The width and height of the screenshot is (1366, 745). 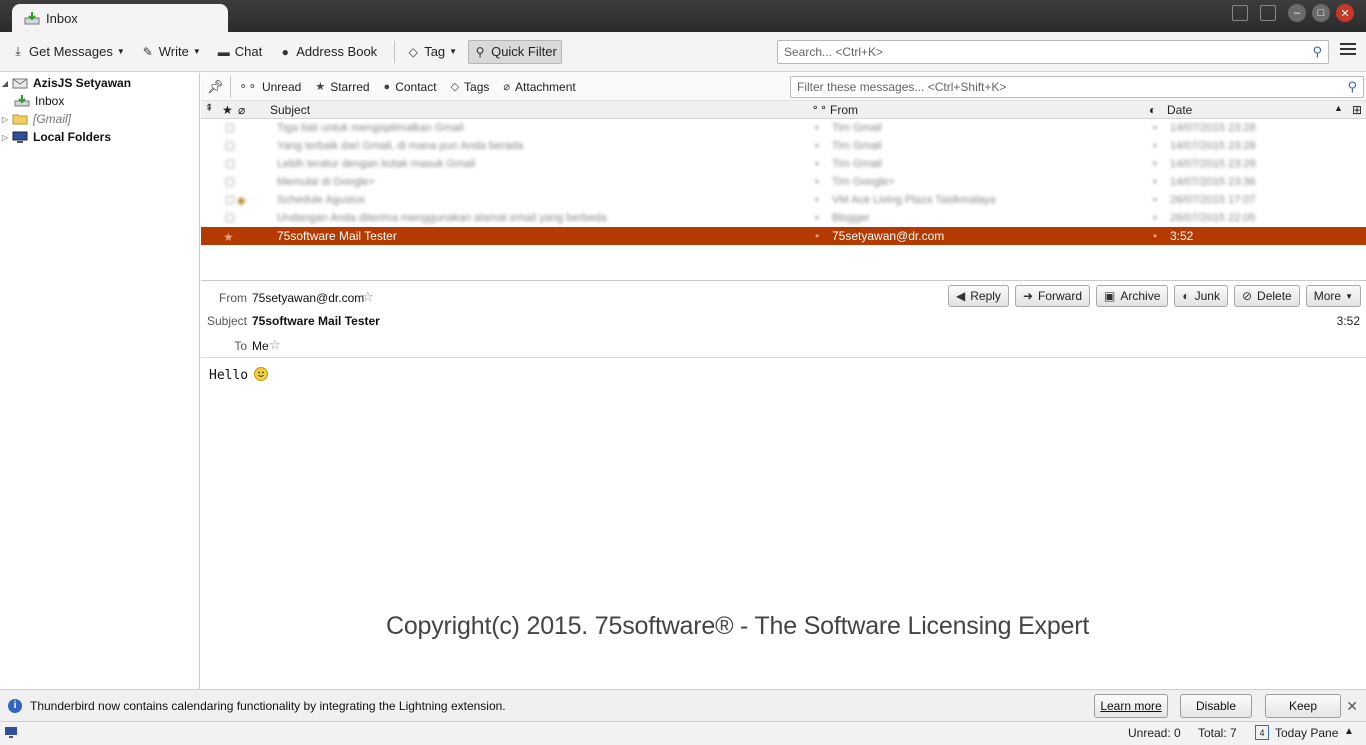 What do you see at coordinates (171, 52) in the screenshot?
I see `write-button: ✎ Write ▼` at bounding box center [171, 52].